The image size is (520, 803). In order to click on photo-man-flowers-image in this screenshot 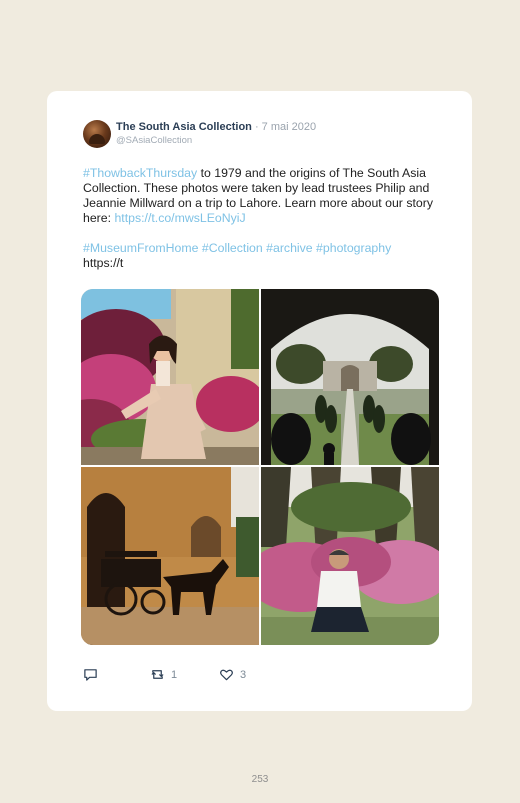, I will do `click(350, 556)`.